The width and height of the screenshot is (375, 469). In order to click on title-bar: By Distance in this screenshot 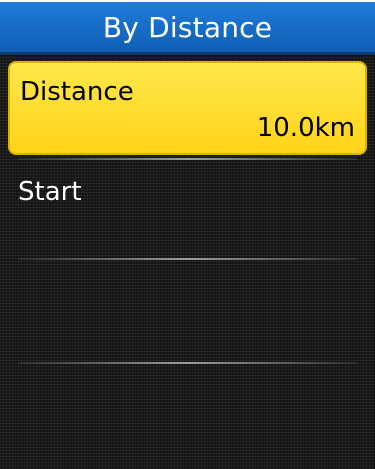, I will do `click(187, 28)`.